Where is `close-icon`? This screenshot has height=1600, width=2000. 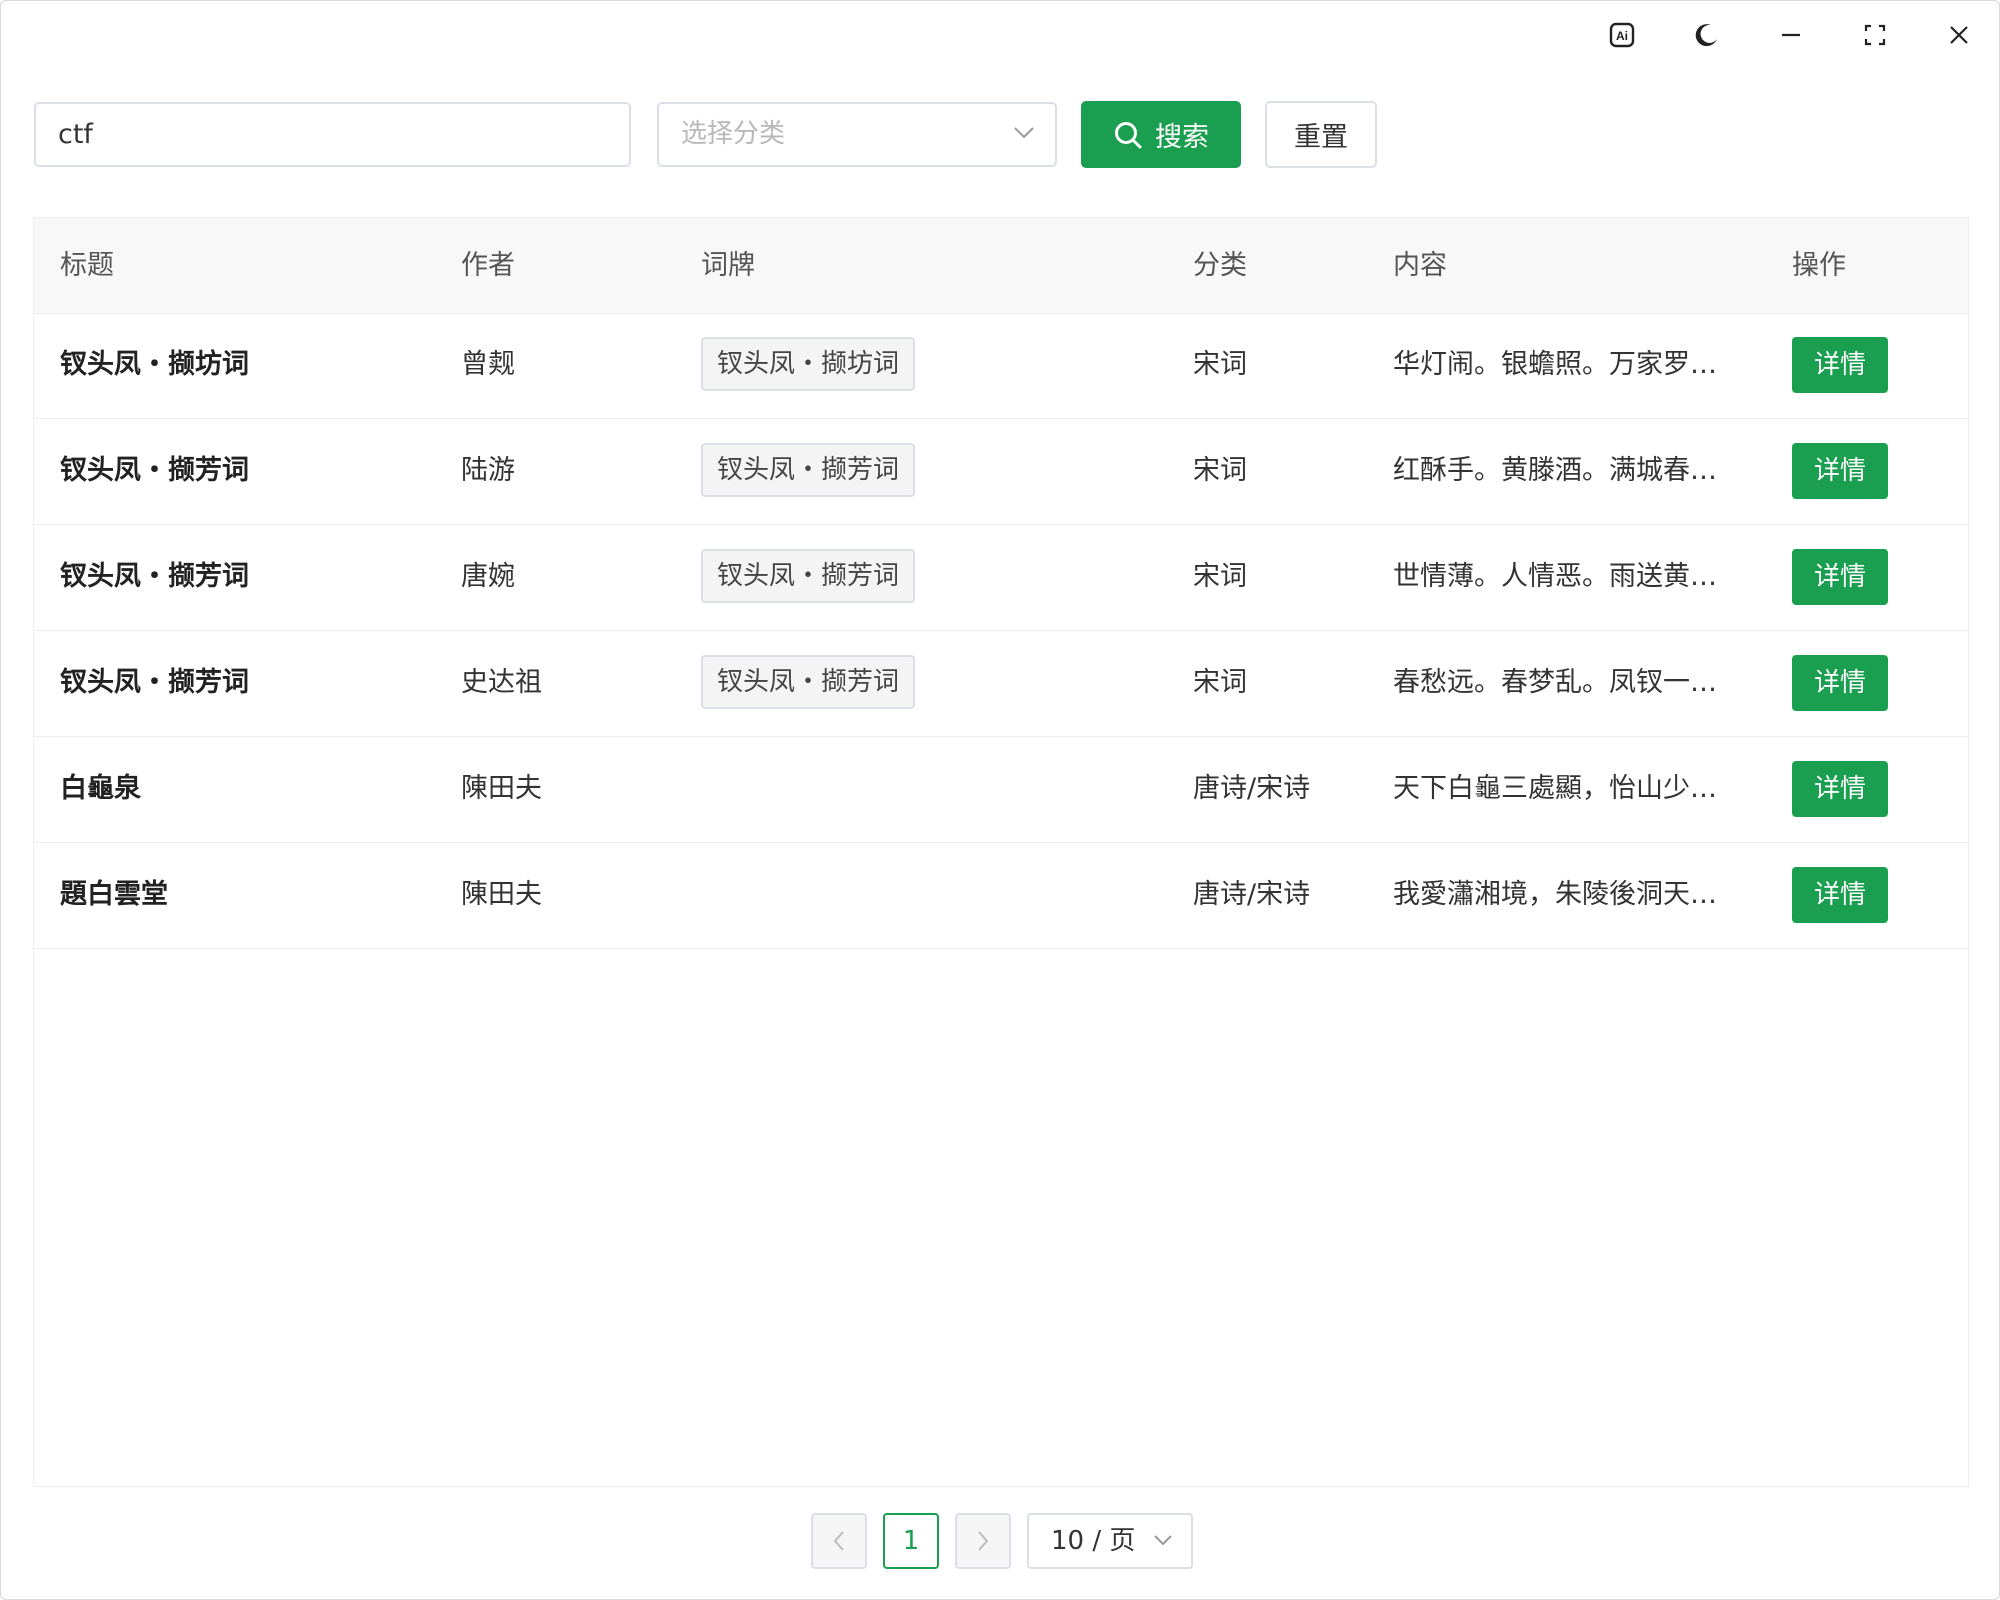
close-icon is located at coordinates (1959, 35).